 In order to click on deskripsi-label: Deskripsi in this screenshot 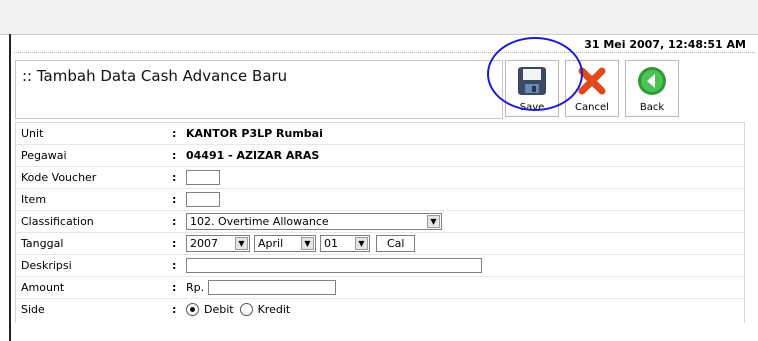, I will do `click(46, 265)`.